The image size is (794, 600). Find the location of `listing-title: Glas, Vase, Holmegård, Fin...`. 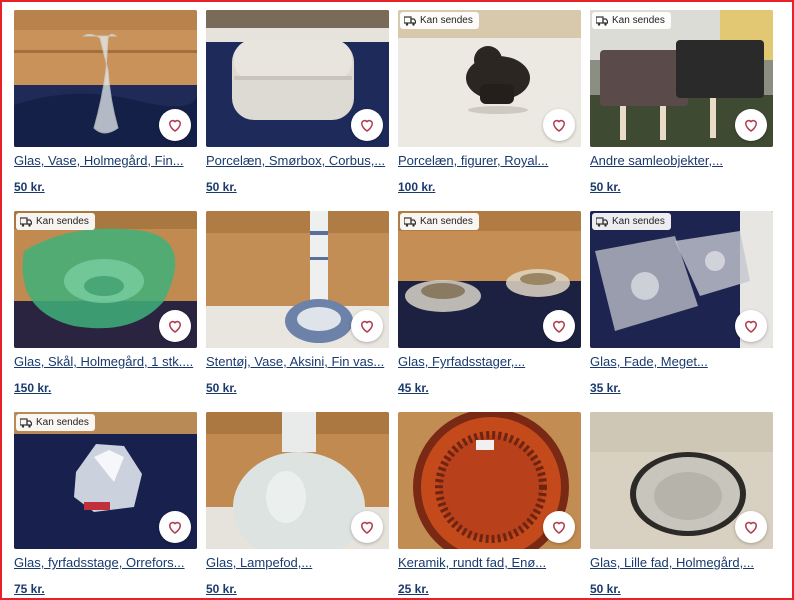

listing-title: Glas, Vase, Holmegård, Fin... is located at coordinates (105, 161).